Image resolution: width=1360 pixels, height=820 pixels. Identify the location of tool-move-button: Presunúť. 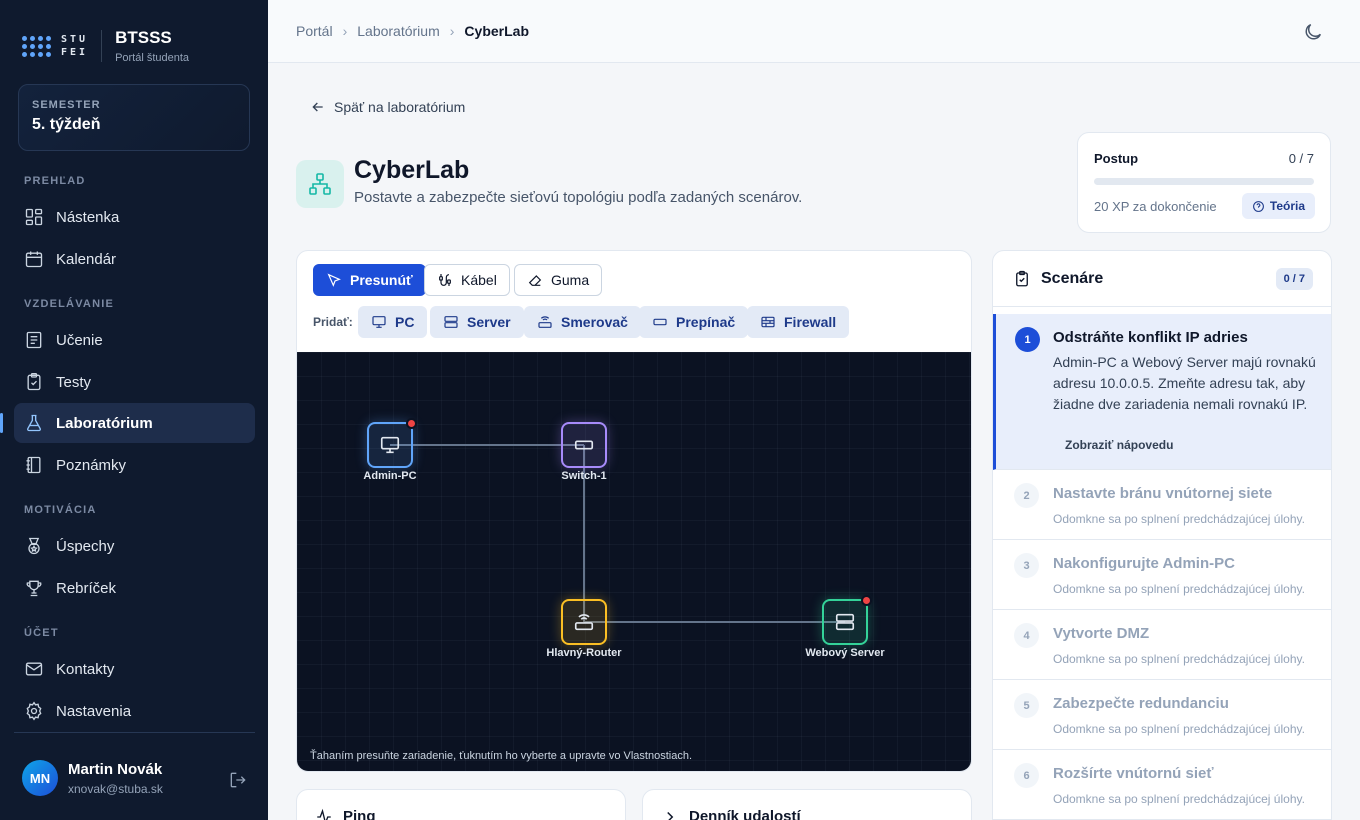
(369, 280).